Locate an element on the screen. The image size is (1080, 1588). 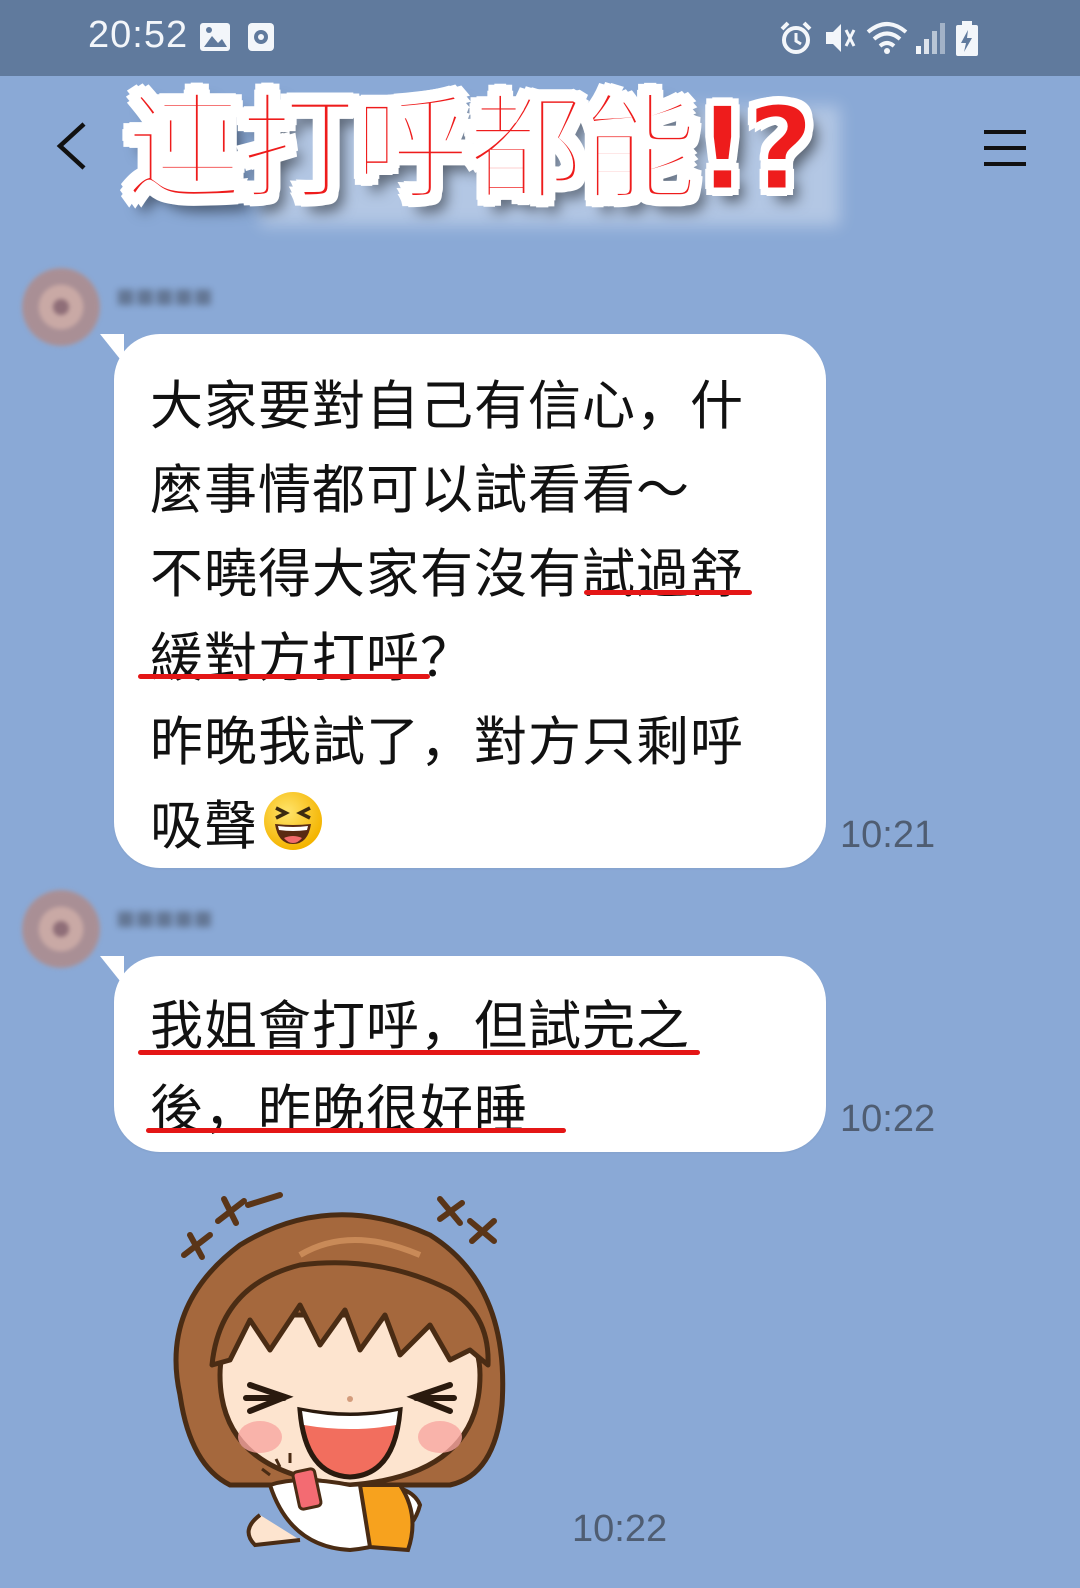
message-line: 大家要對自己有信心，什 is located at coordinates (447, 406).